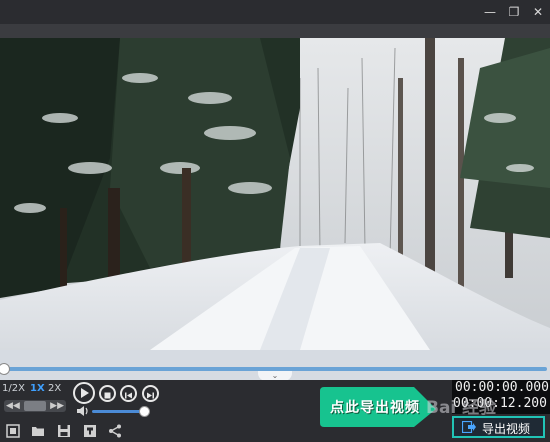 The height and width of the screenshot is (442, 550). Describe the element at coordinates (37, 388) in the screenshot. I see `speed-normal-option: 1X` at that location.